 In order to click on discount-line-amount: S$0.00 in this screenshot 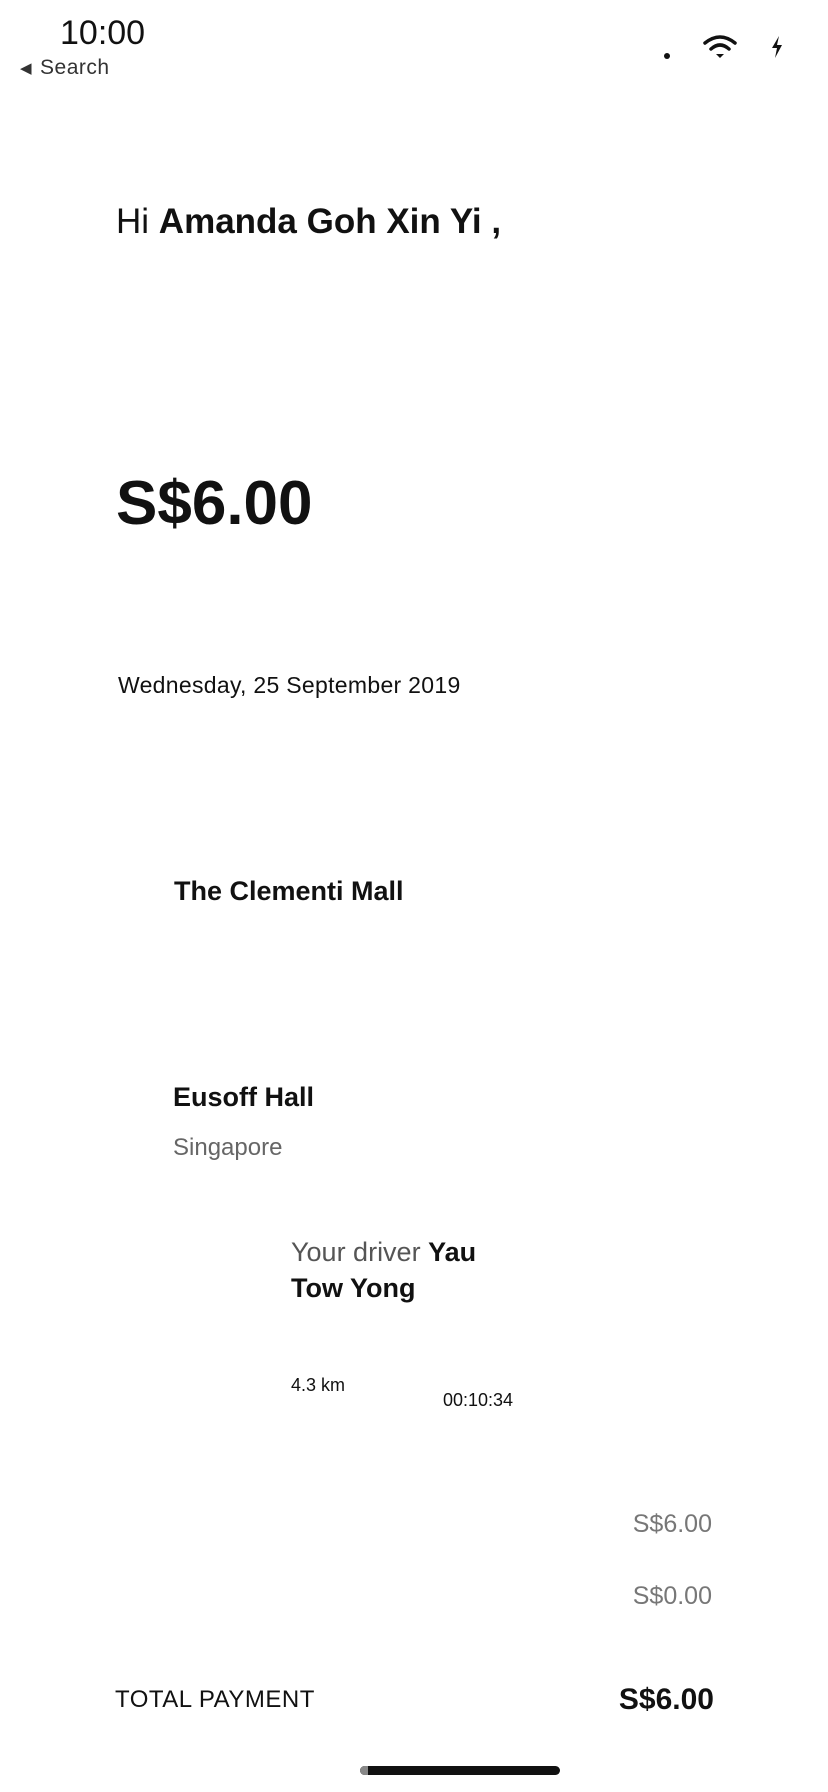, I will do `click(672, 1596)`.